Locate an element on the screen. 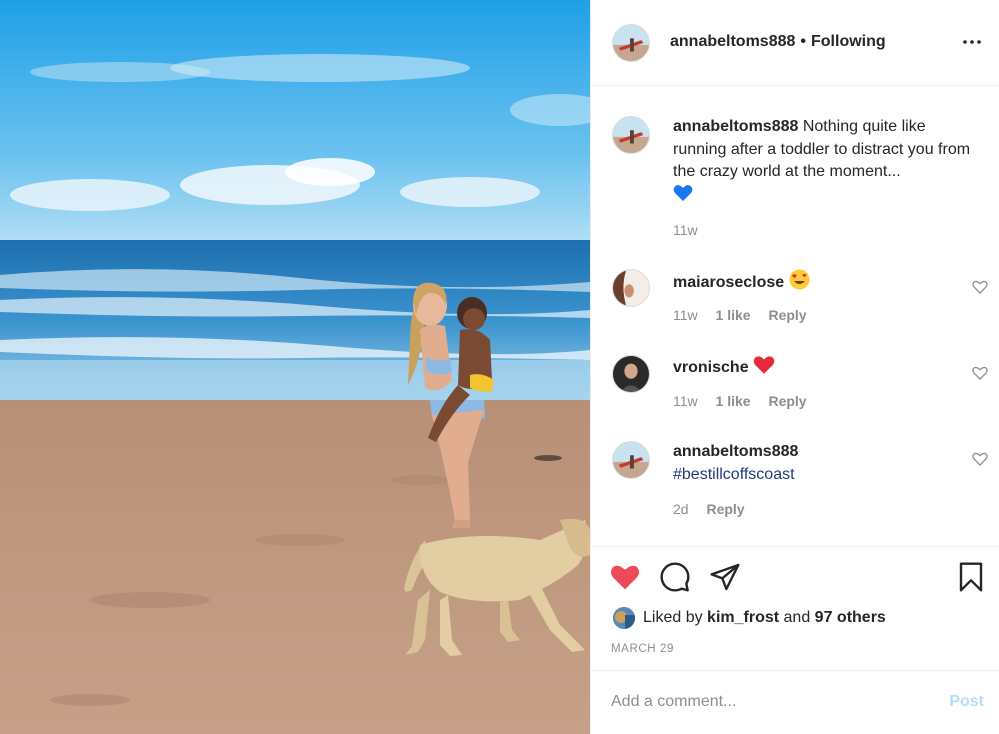 The height and width of the screenshot is (734, 999). comment-username: vronische is located at coordinates (711, 367).